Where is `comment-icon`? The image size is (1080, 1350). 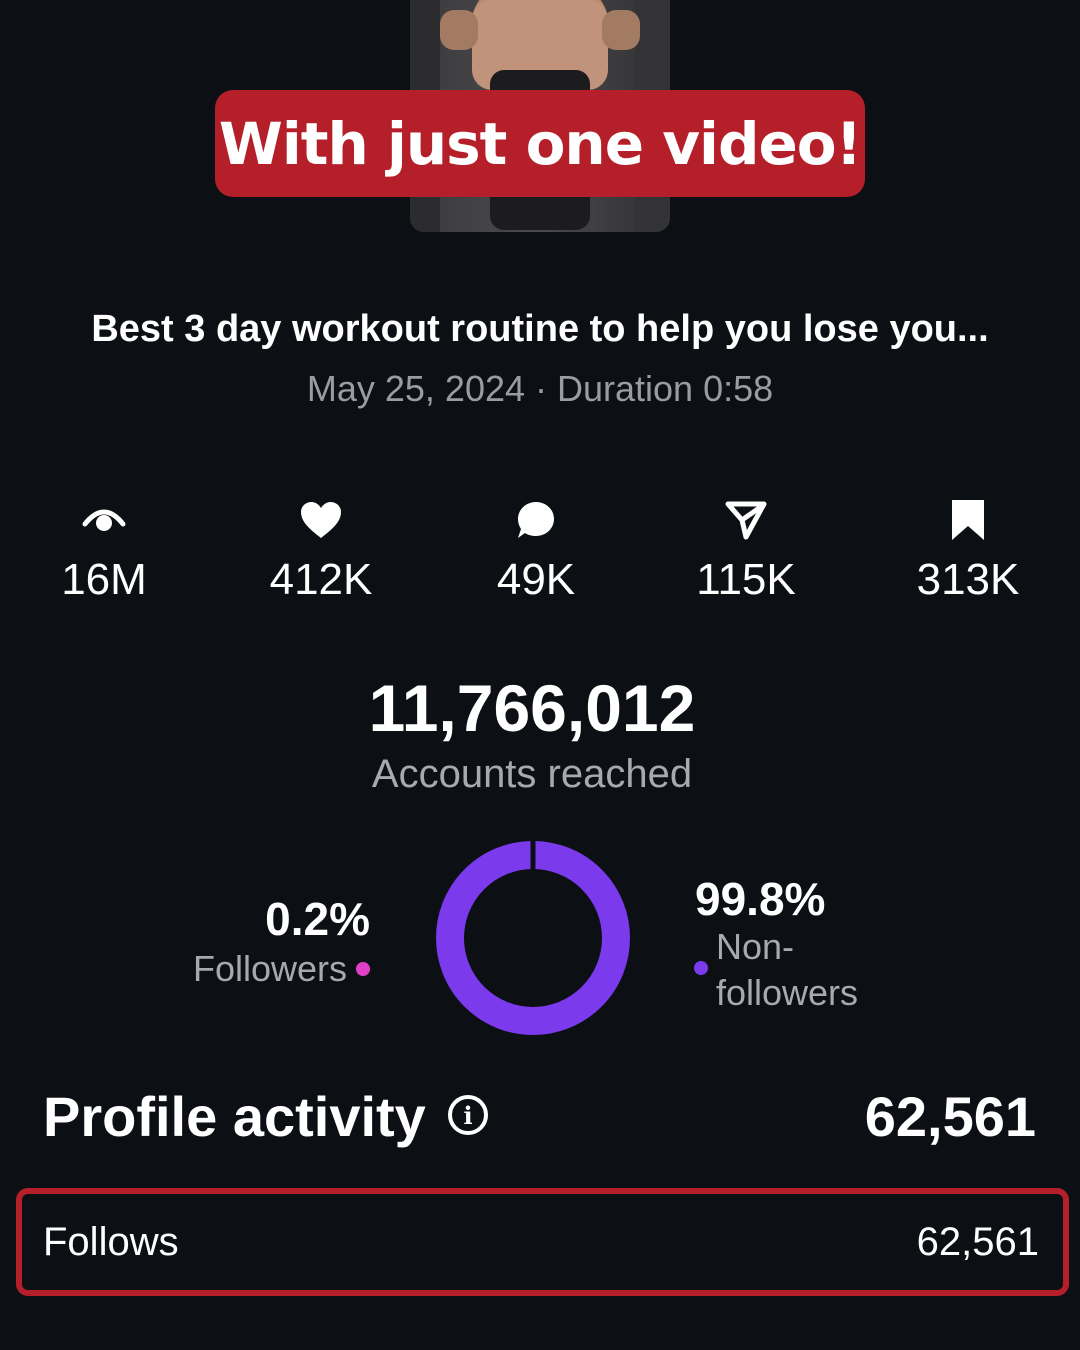 comment-icon is located at coordinates (536, 520).